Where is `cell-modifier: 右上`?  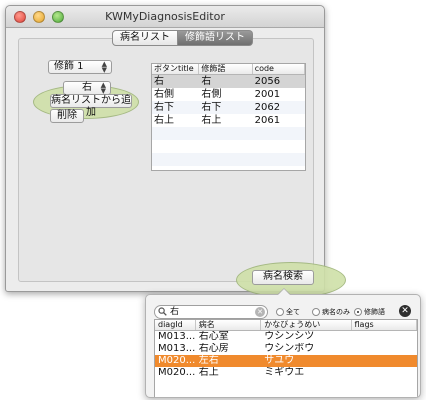
cell-modifier: 右上 is located at coordinates (211, 120).